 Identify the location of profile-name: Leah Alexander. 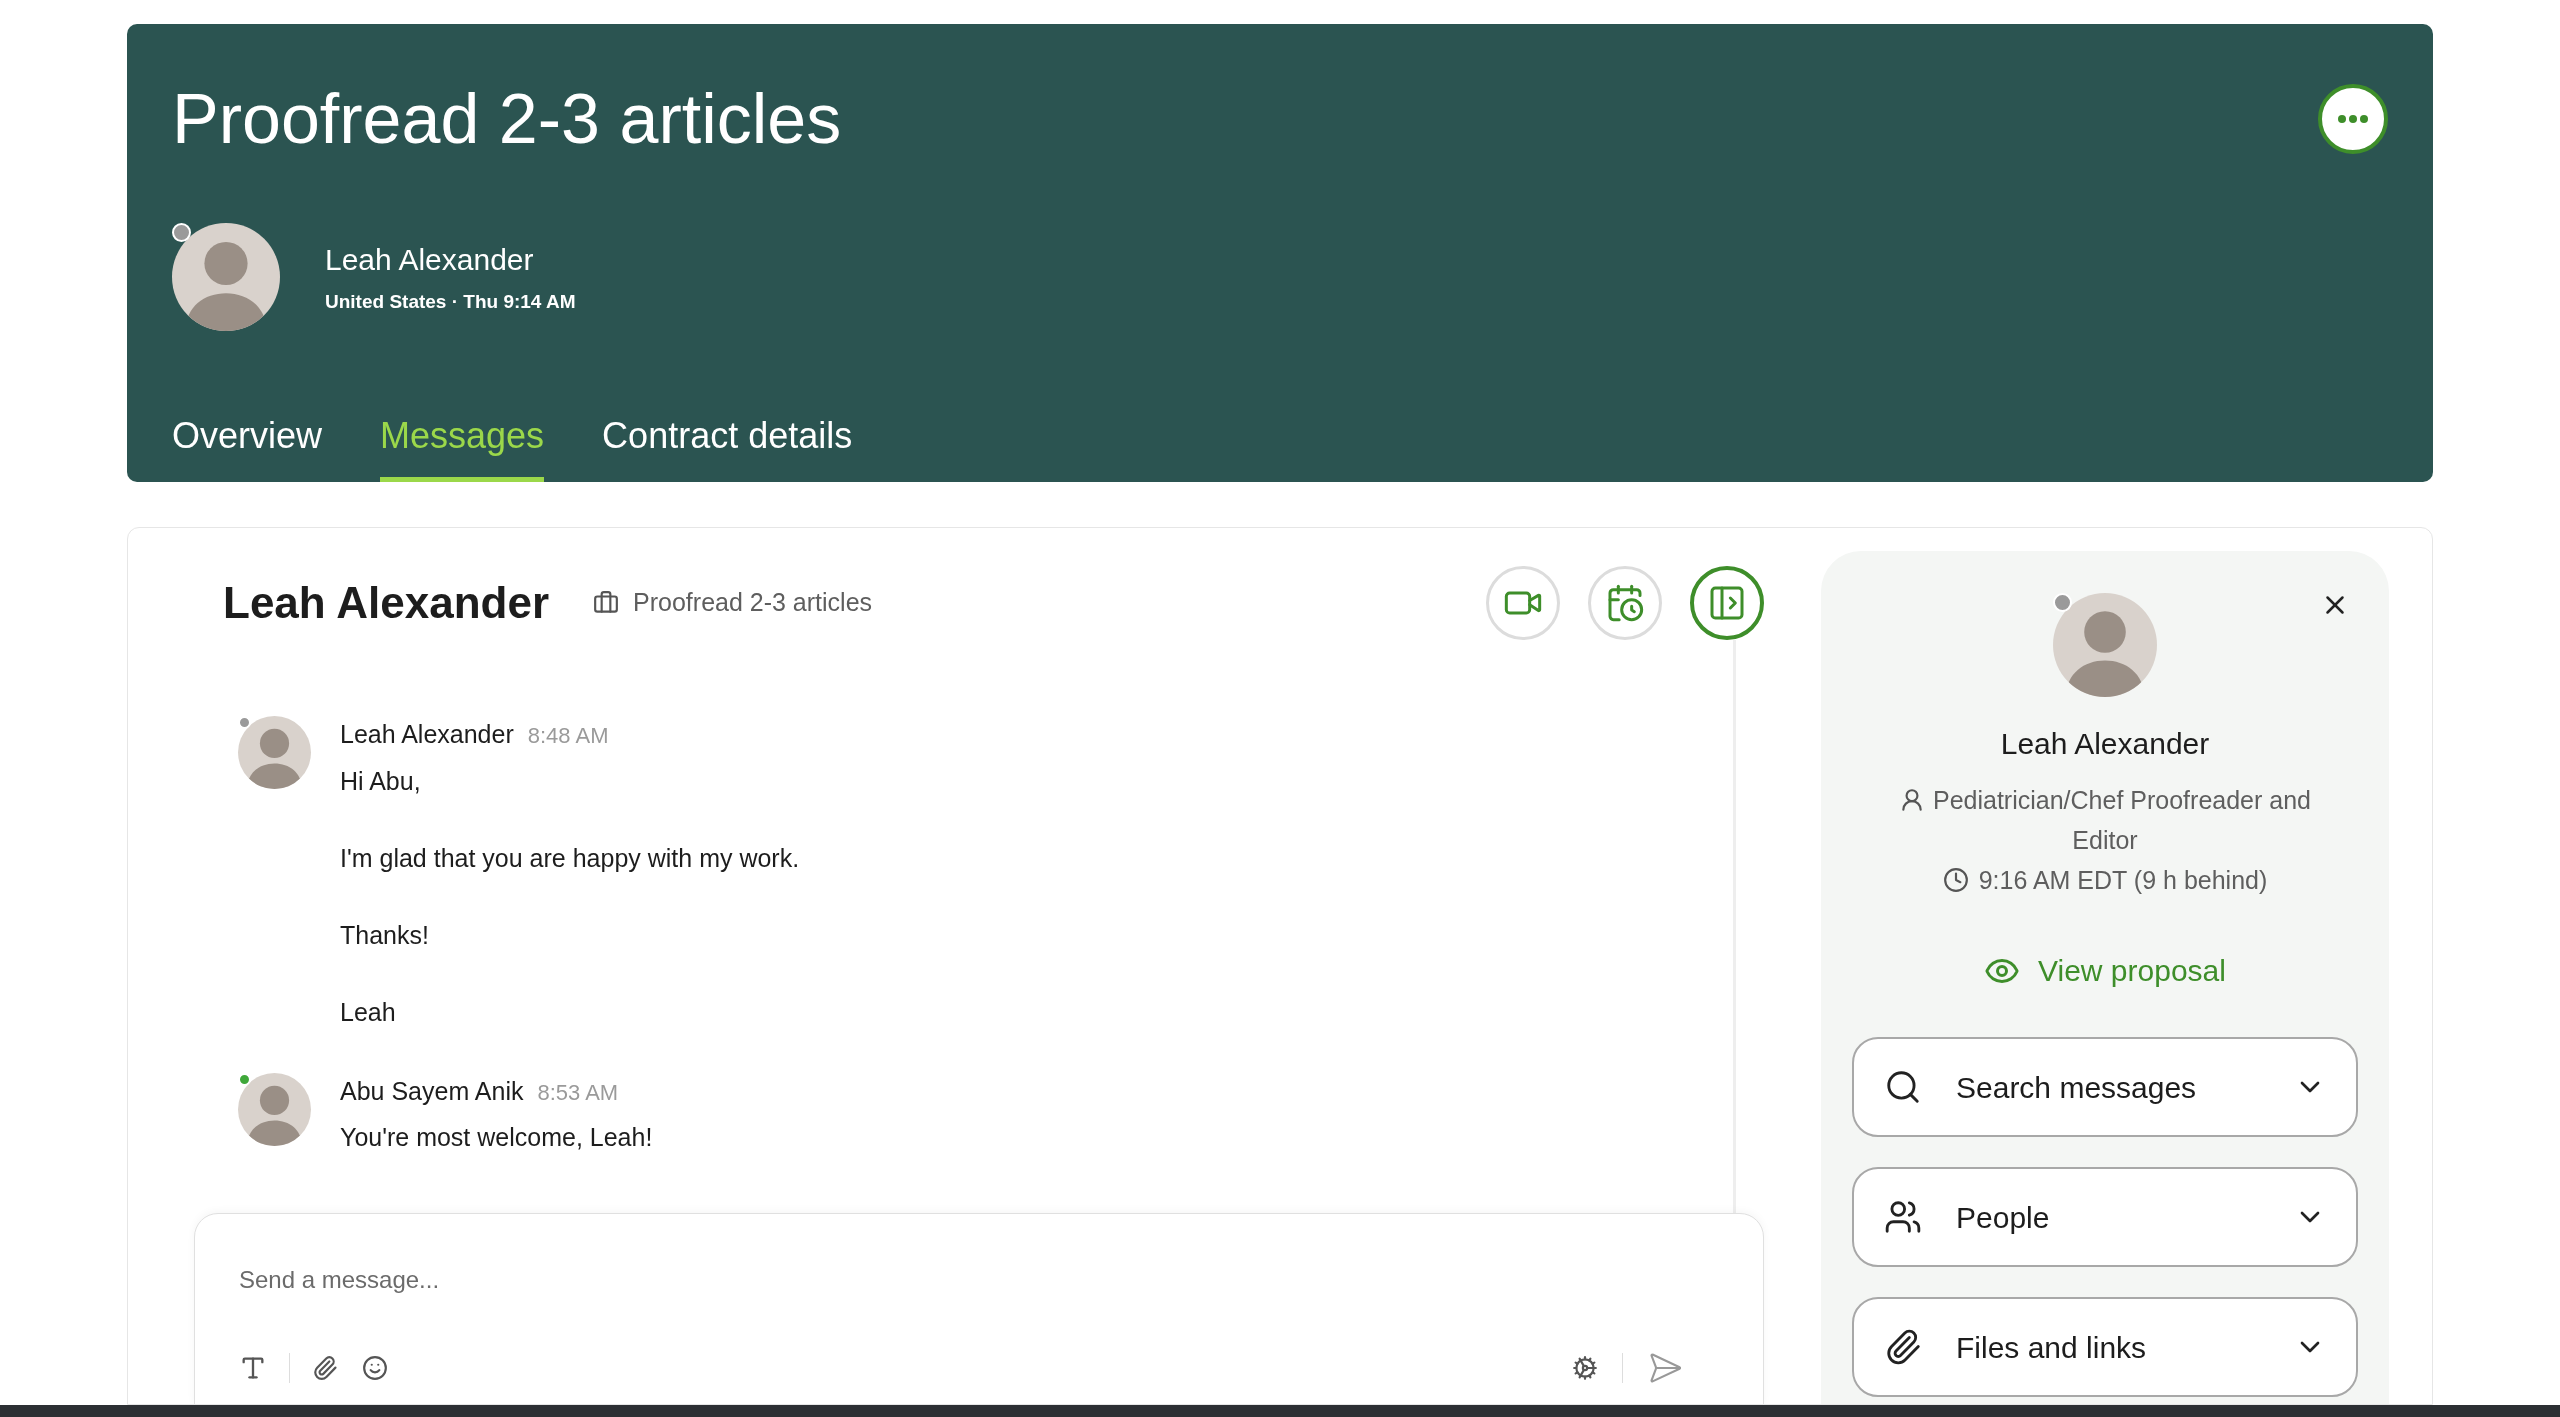
(2105, 744).